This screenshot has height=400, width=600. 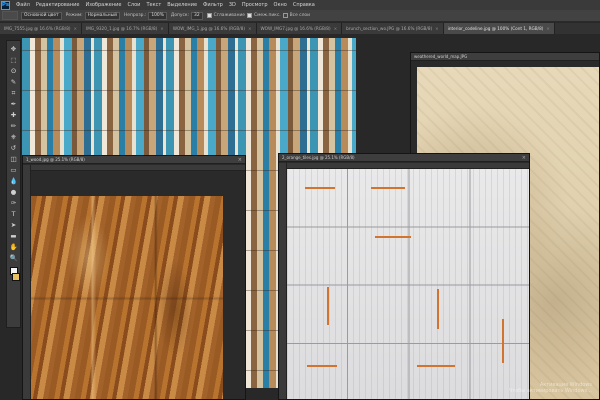 What do you see at coordinates (13, 236) in the screenshot?
I see `shape-icon: ▬` at bounding box center [13, 236].